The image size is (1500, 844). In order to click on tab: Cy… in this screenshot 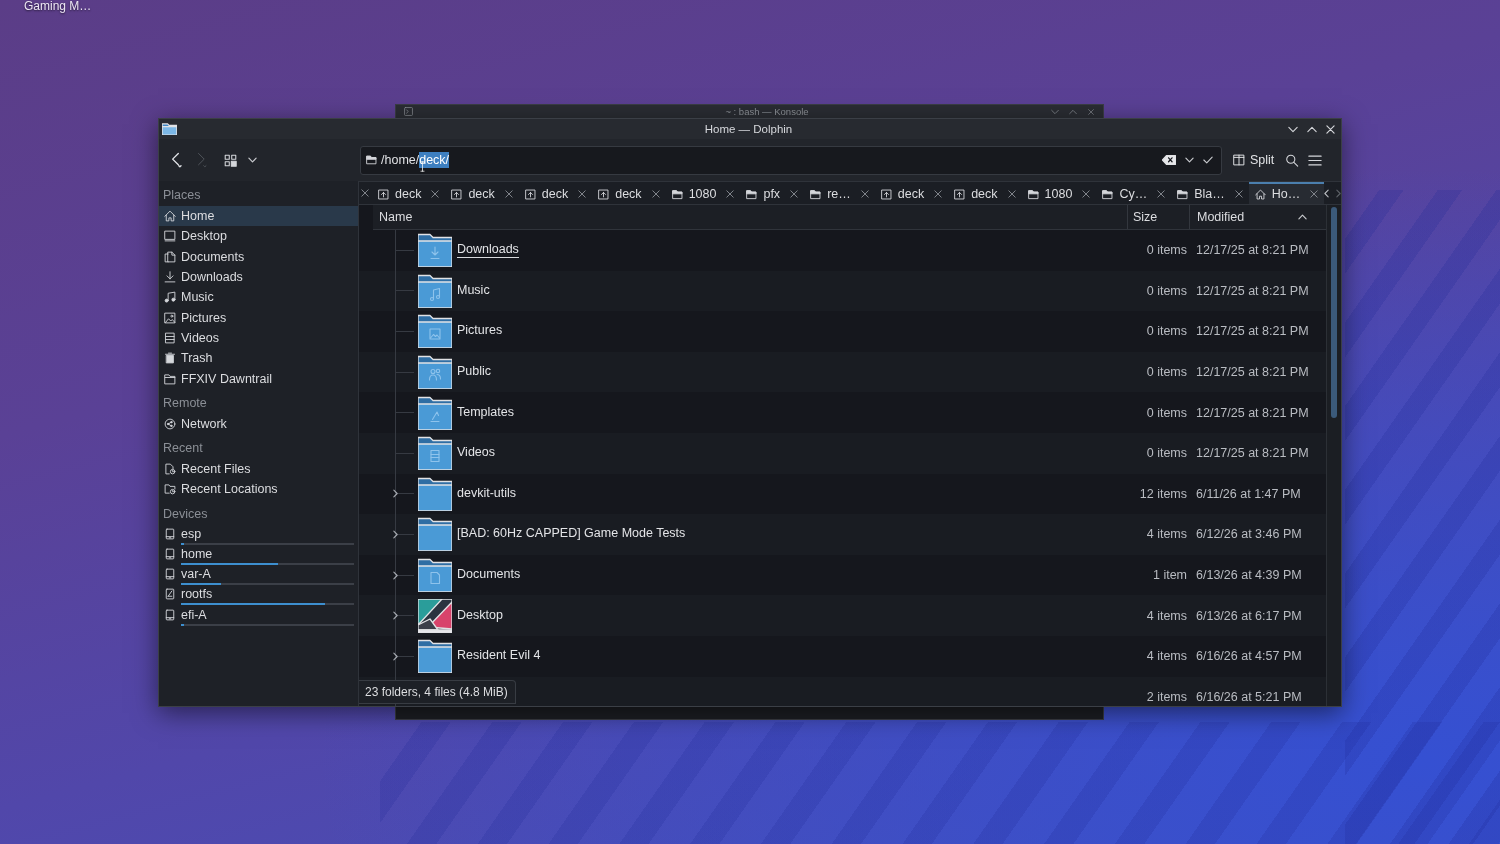, I will do `click(1134, 193)`.